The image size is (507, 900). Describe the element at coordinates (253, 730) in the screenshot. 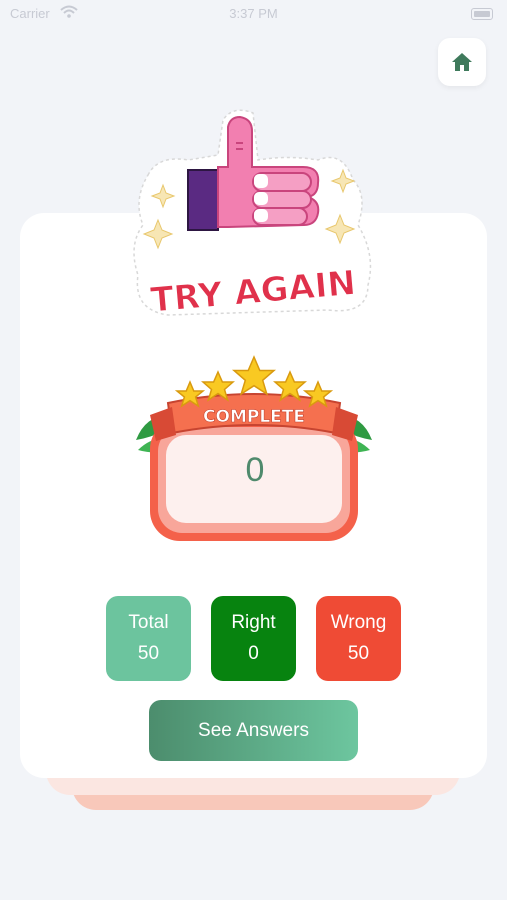

I see `see-answers-button: See Answers` at that location.